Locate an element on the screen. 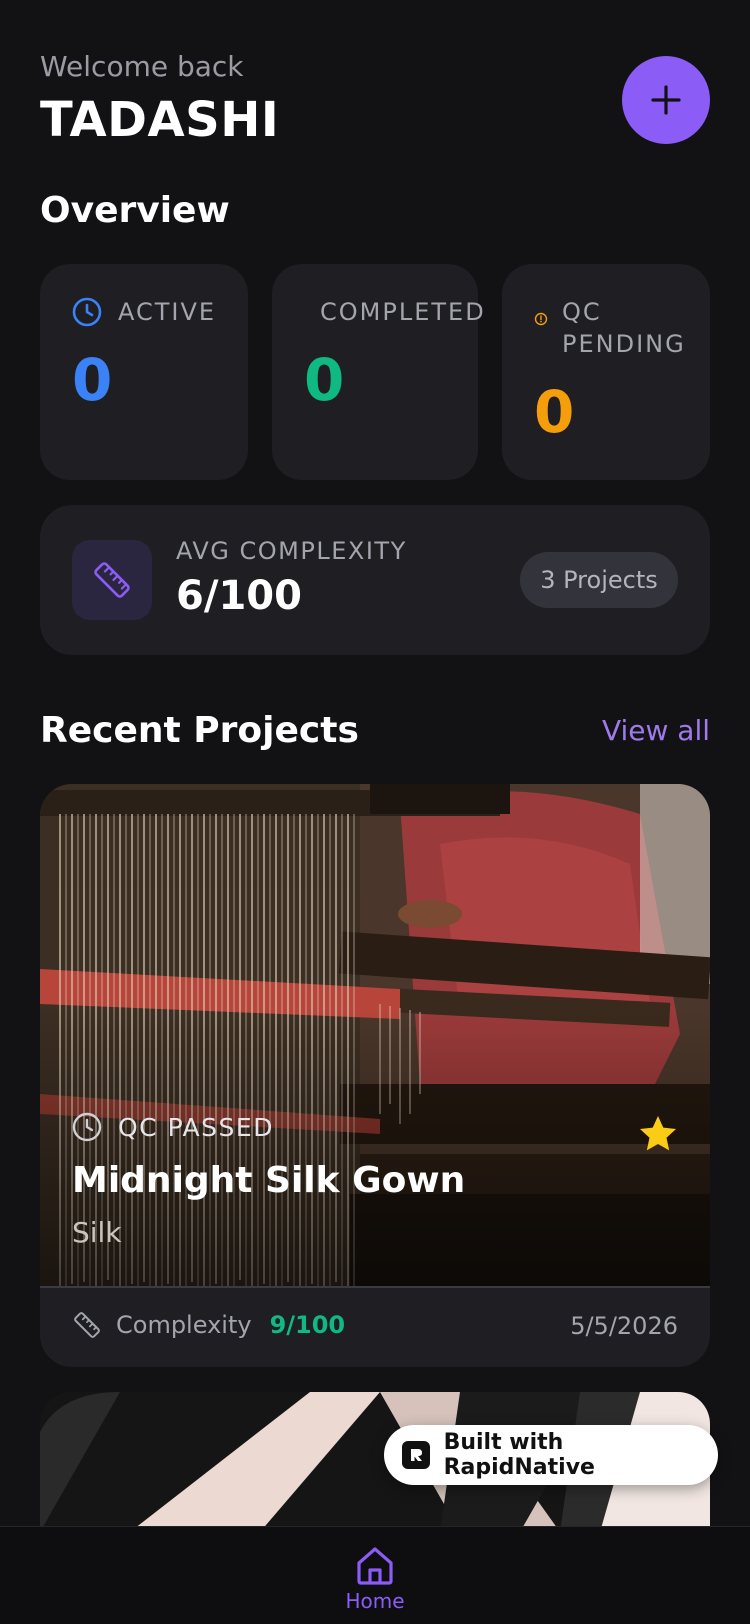 Image resolution: width=750 pixels, height=1624 pixels. user-name: TADASHI is located at coordinates (160, 120).